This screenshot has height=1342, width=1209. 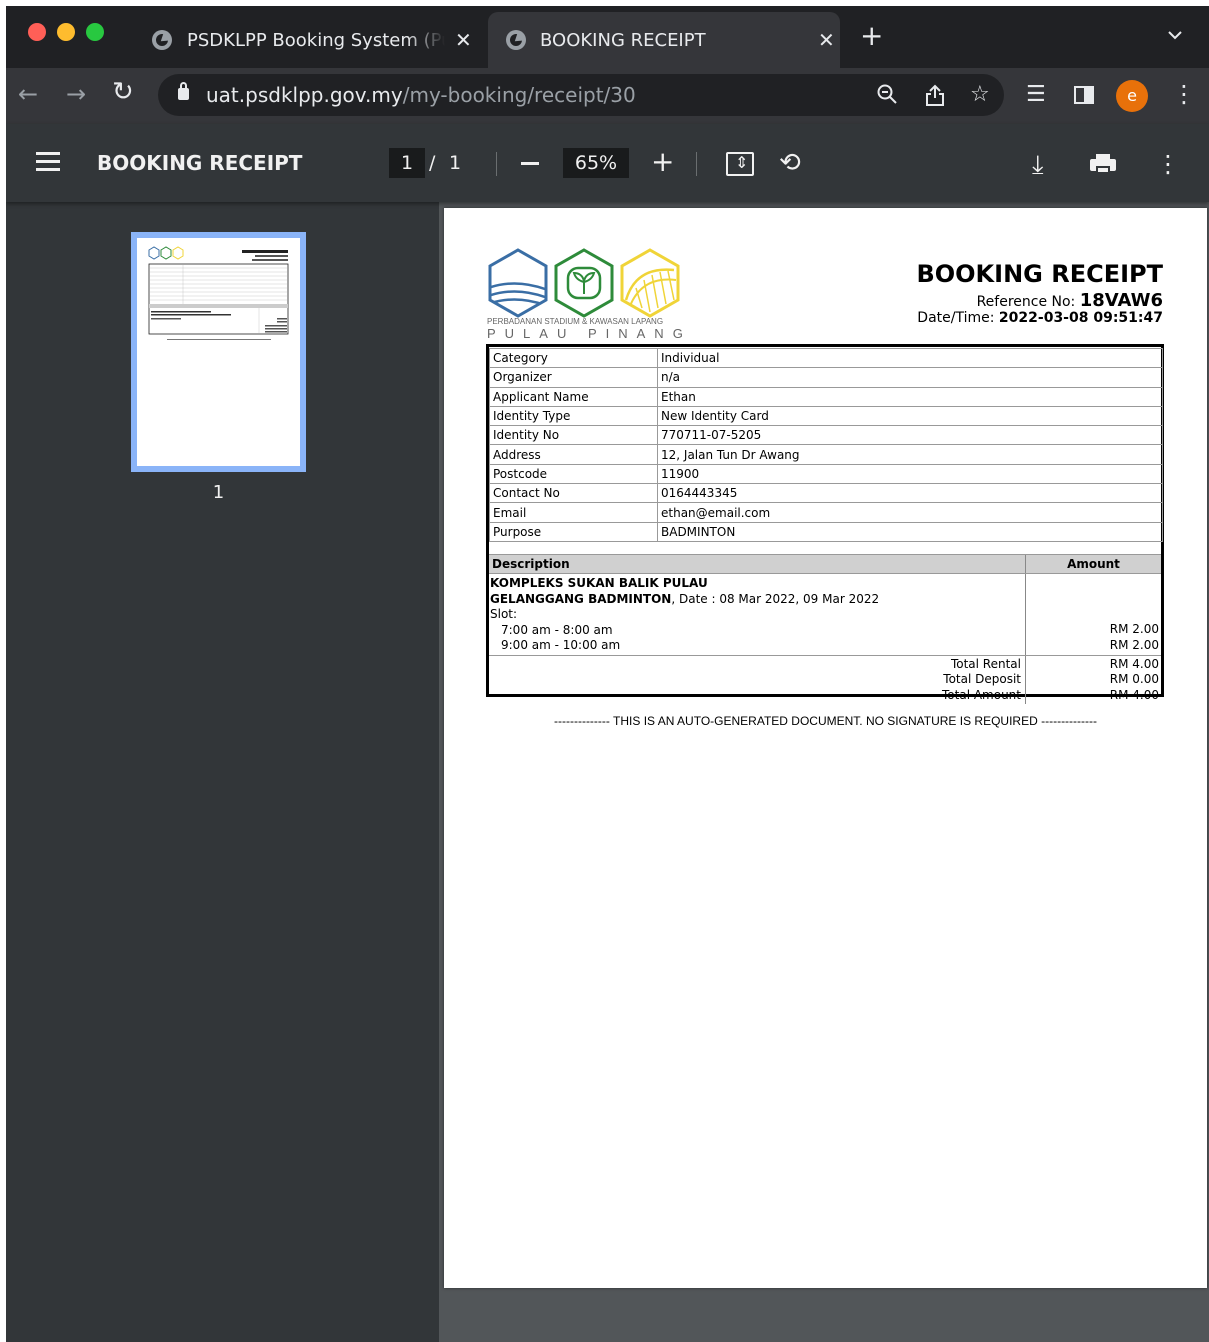 I want to click on logo-caption-location: PULAU PINANG, so click(x=589, y=333).